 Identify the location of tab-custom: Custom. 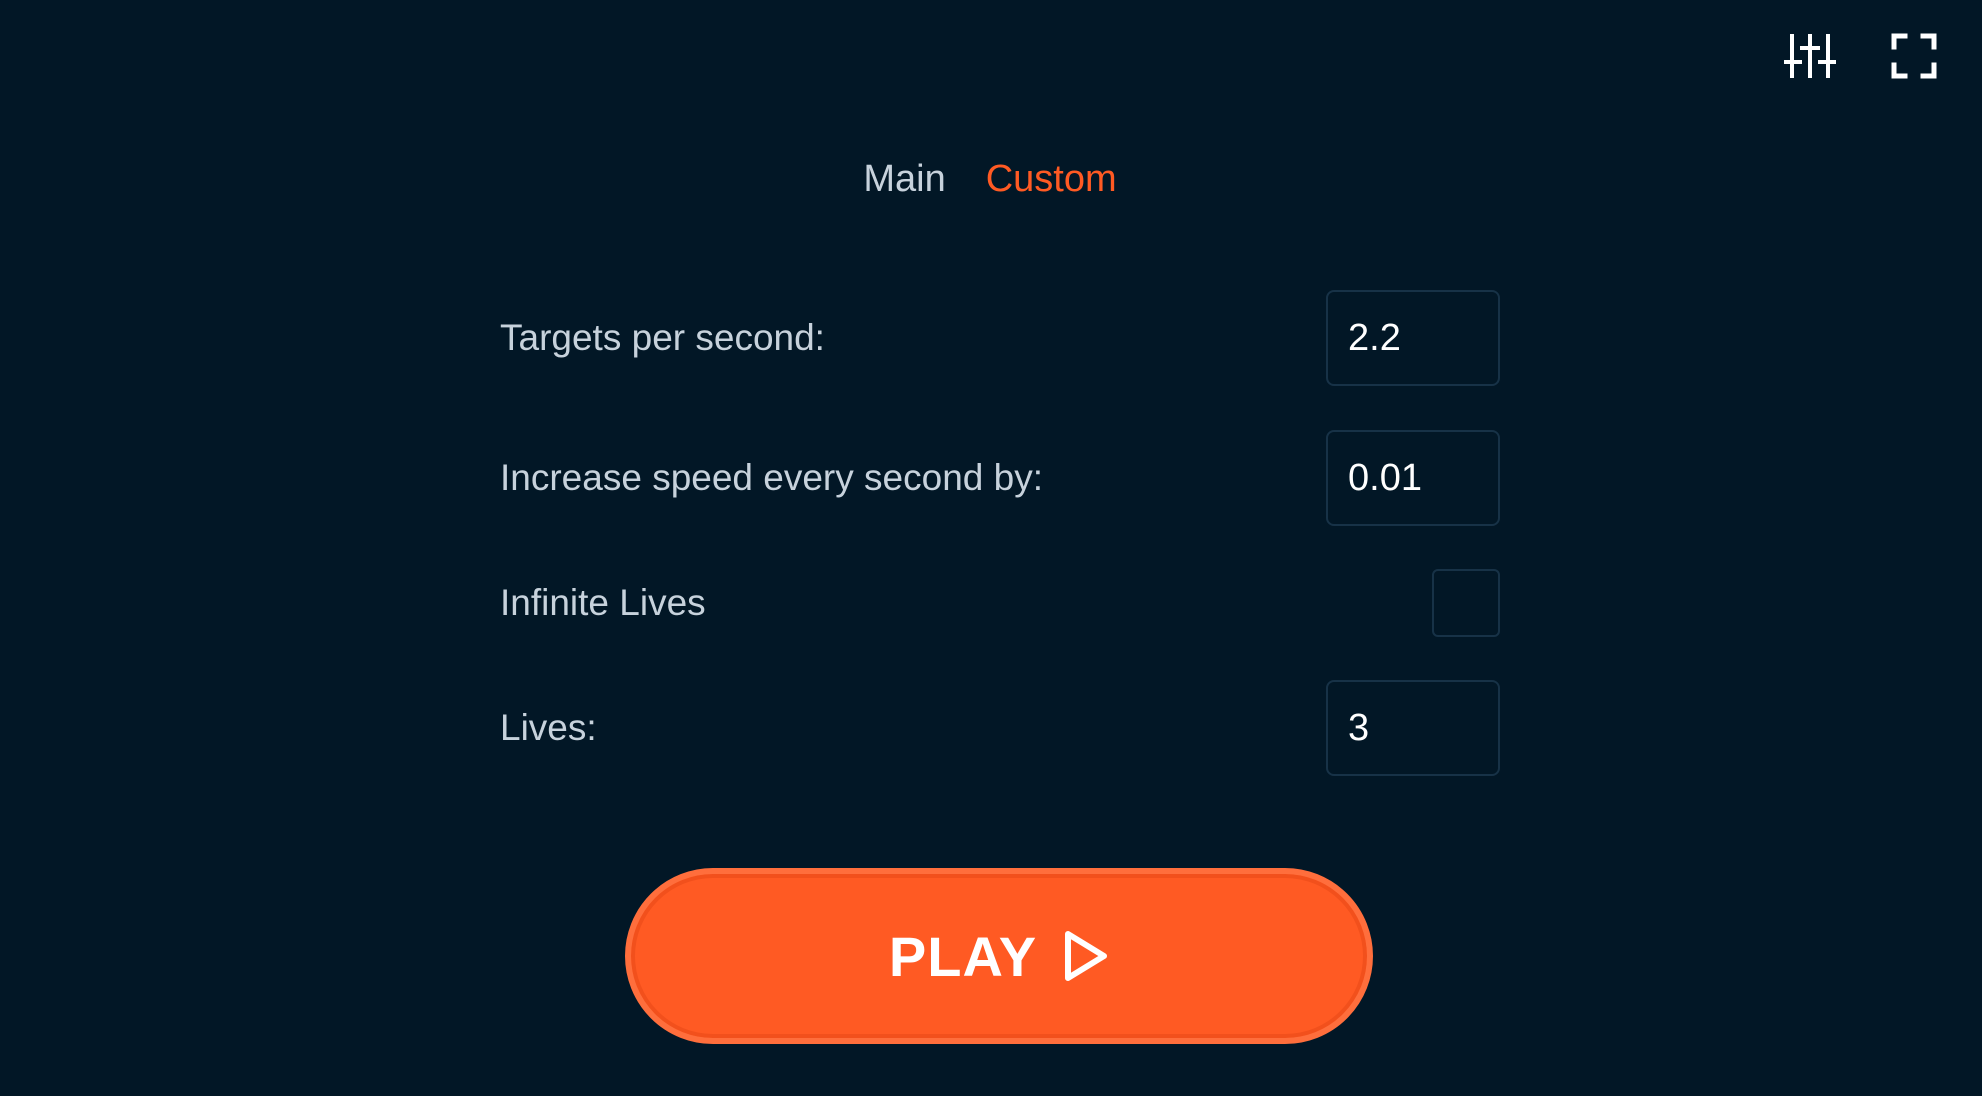
(1051, 179).